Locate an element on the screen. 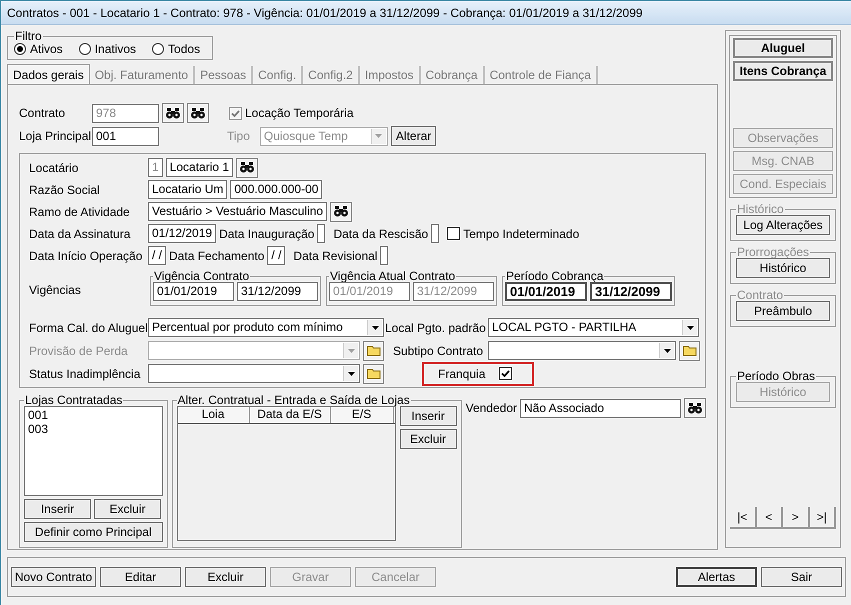 Image resolution: width=851 pixels, height=605 pixels. radio-option: Inativos is located at coordinates (107, 49).